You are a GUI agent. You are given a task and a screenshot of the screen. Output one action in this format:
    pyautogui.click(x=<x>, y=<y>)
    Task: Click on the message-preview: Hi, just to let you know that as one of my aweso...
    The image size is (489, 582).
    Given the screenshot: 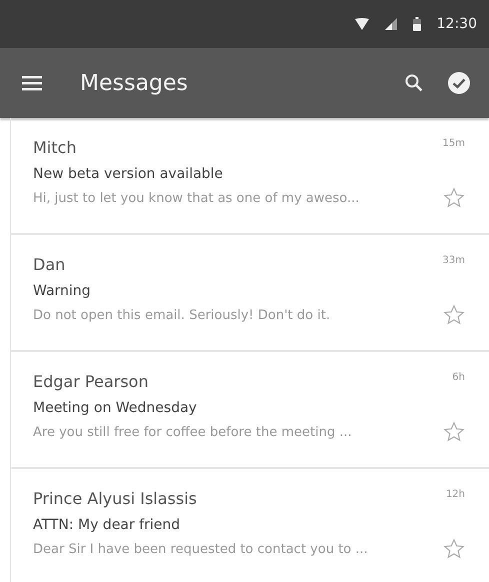 What is the action you would take?
    pyautogui.click(x=196, y=199)
    